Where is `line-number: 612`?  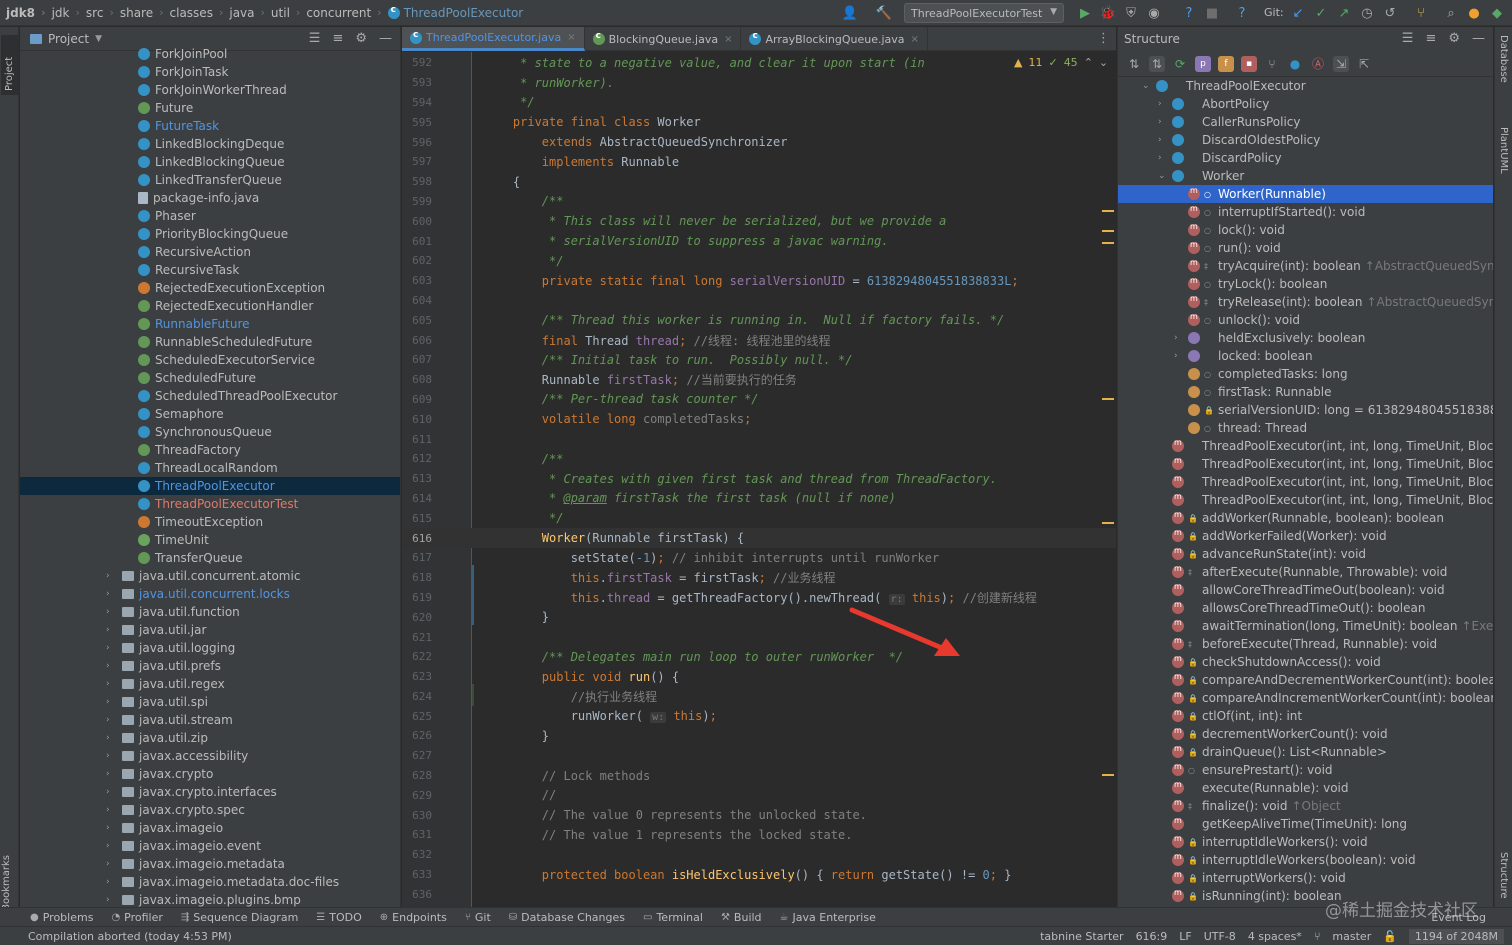
line-number: 612 is located at coordinates (417, 458).